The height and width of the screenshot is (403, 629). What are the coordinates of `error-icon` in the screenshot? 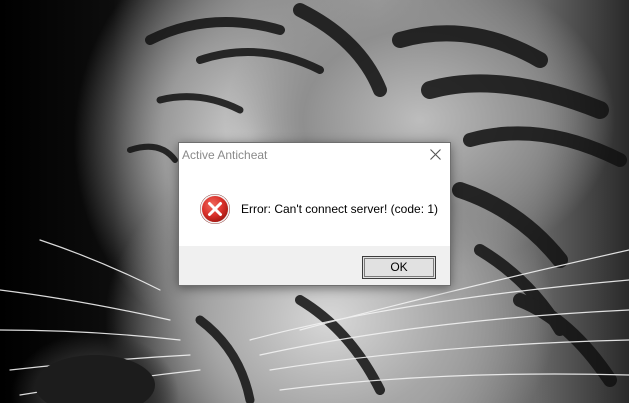 It's located at (215, 209).